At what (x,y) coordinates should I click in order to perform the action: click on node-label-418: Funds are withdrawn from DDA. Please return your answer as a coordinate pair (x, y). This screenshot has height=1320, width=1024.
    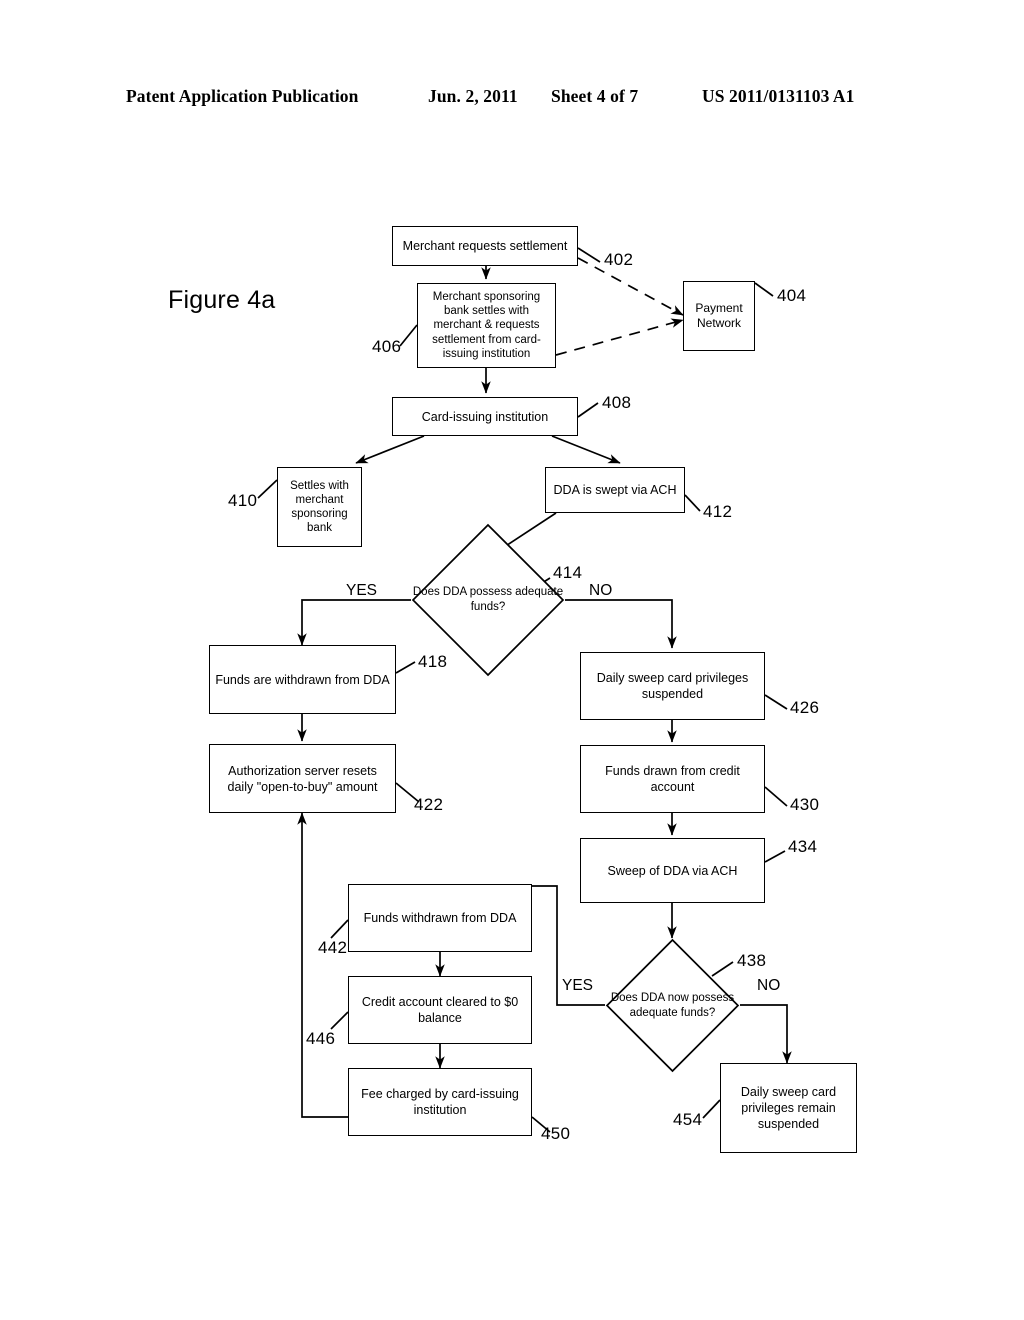
    Looking at the image, I should click on (302, 679).